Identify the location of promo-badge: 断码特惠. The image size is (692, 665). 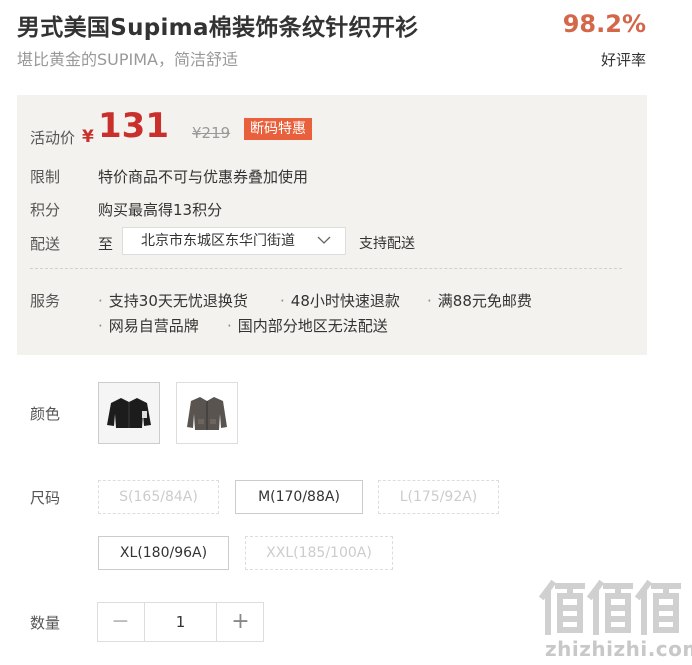
(278, 129).